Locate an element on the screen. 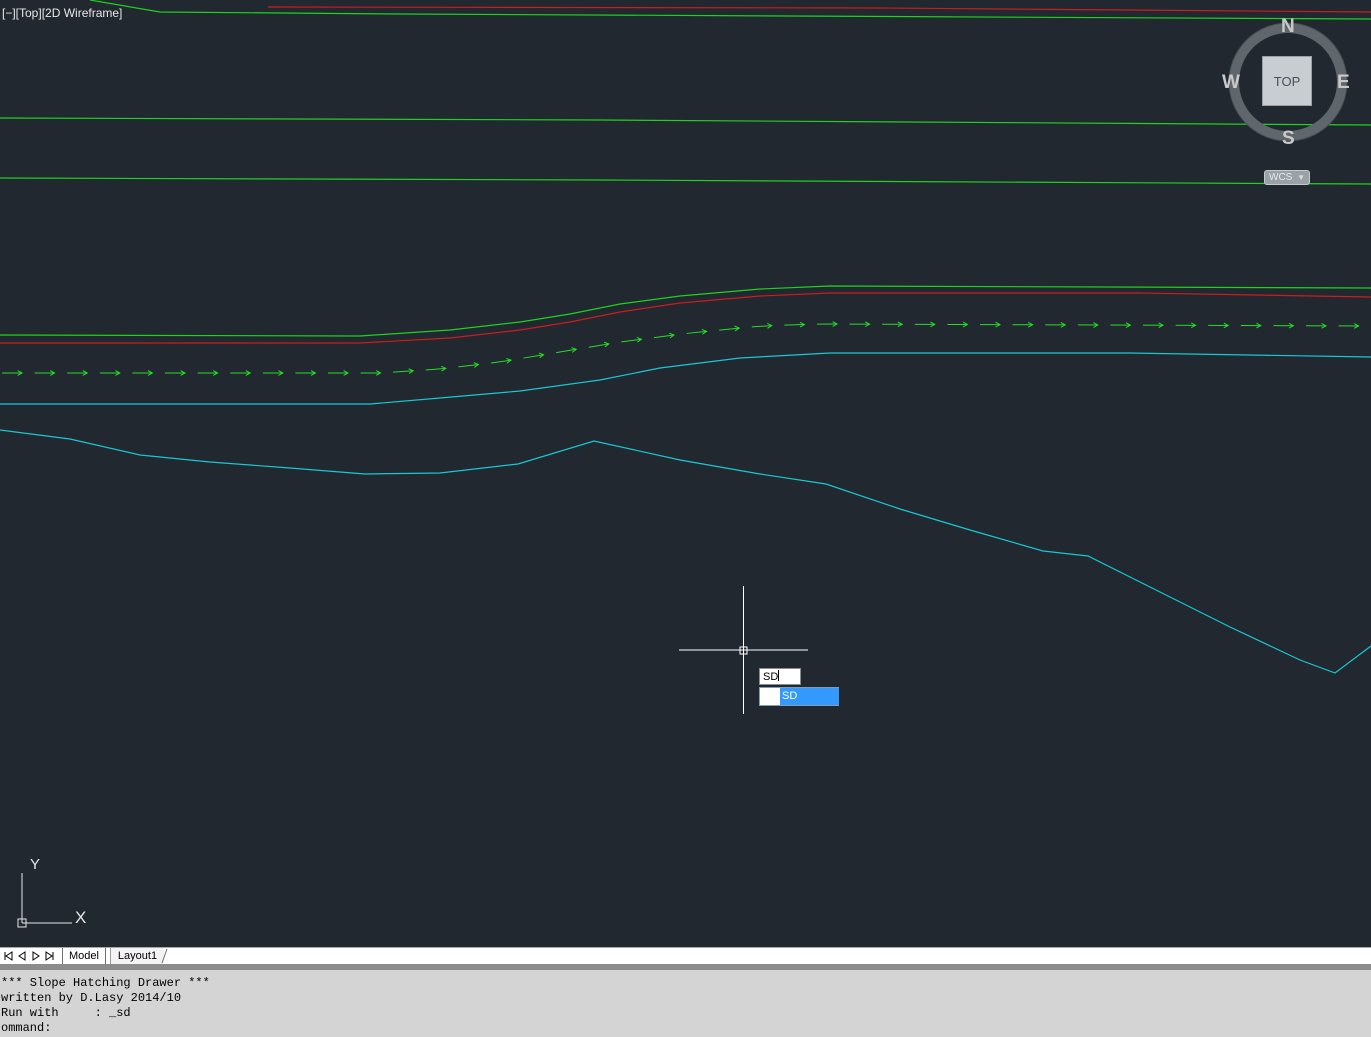  slope-arrow-markers is located at coordinates (681, 348).